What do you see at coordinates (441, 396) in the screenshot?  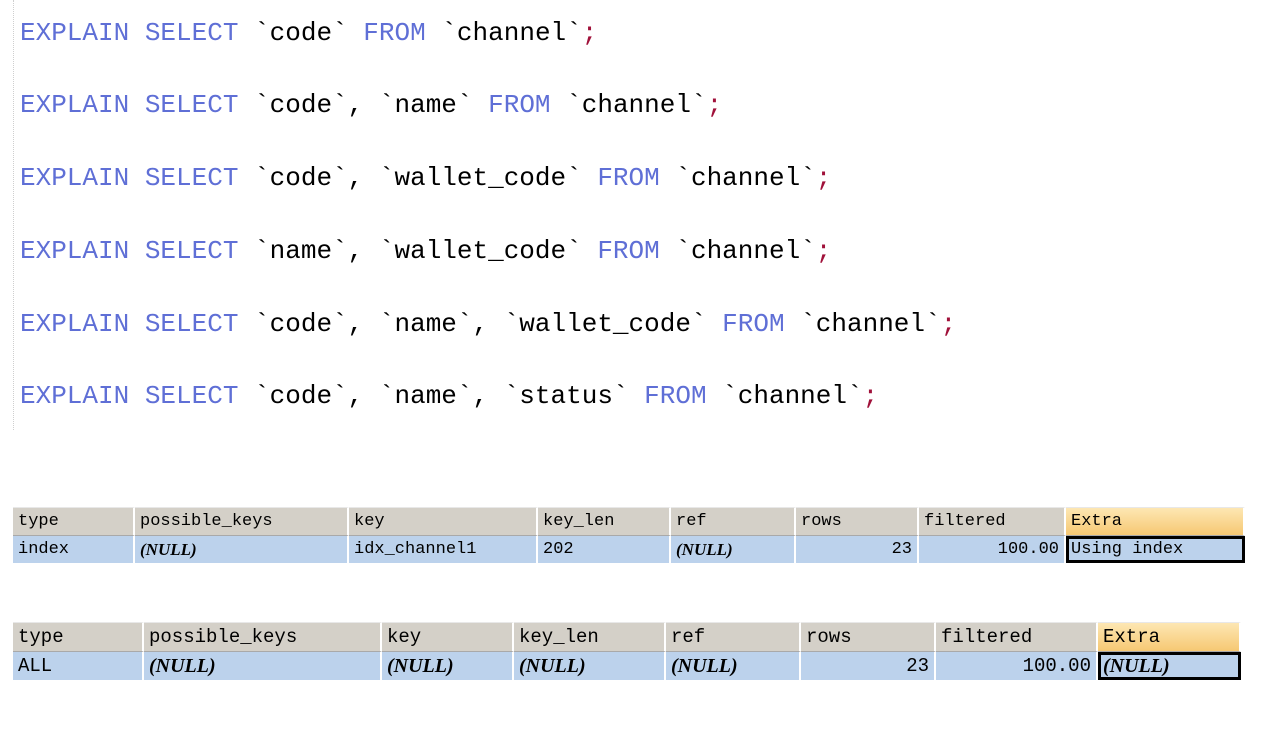 I see `column-list: `code`, `name`, `status`` at bounding box center [441, 396].